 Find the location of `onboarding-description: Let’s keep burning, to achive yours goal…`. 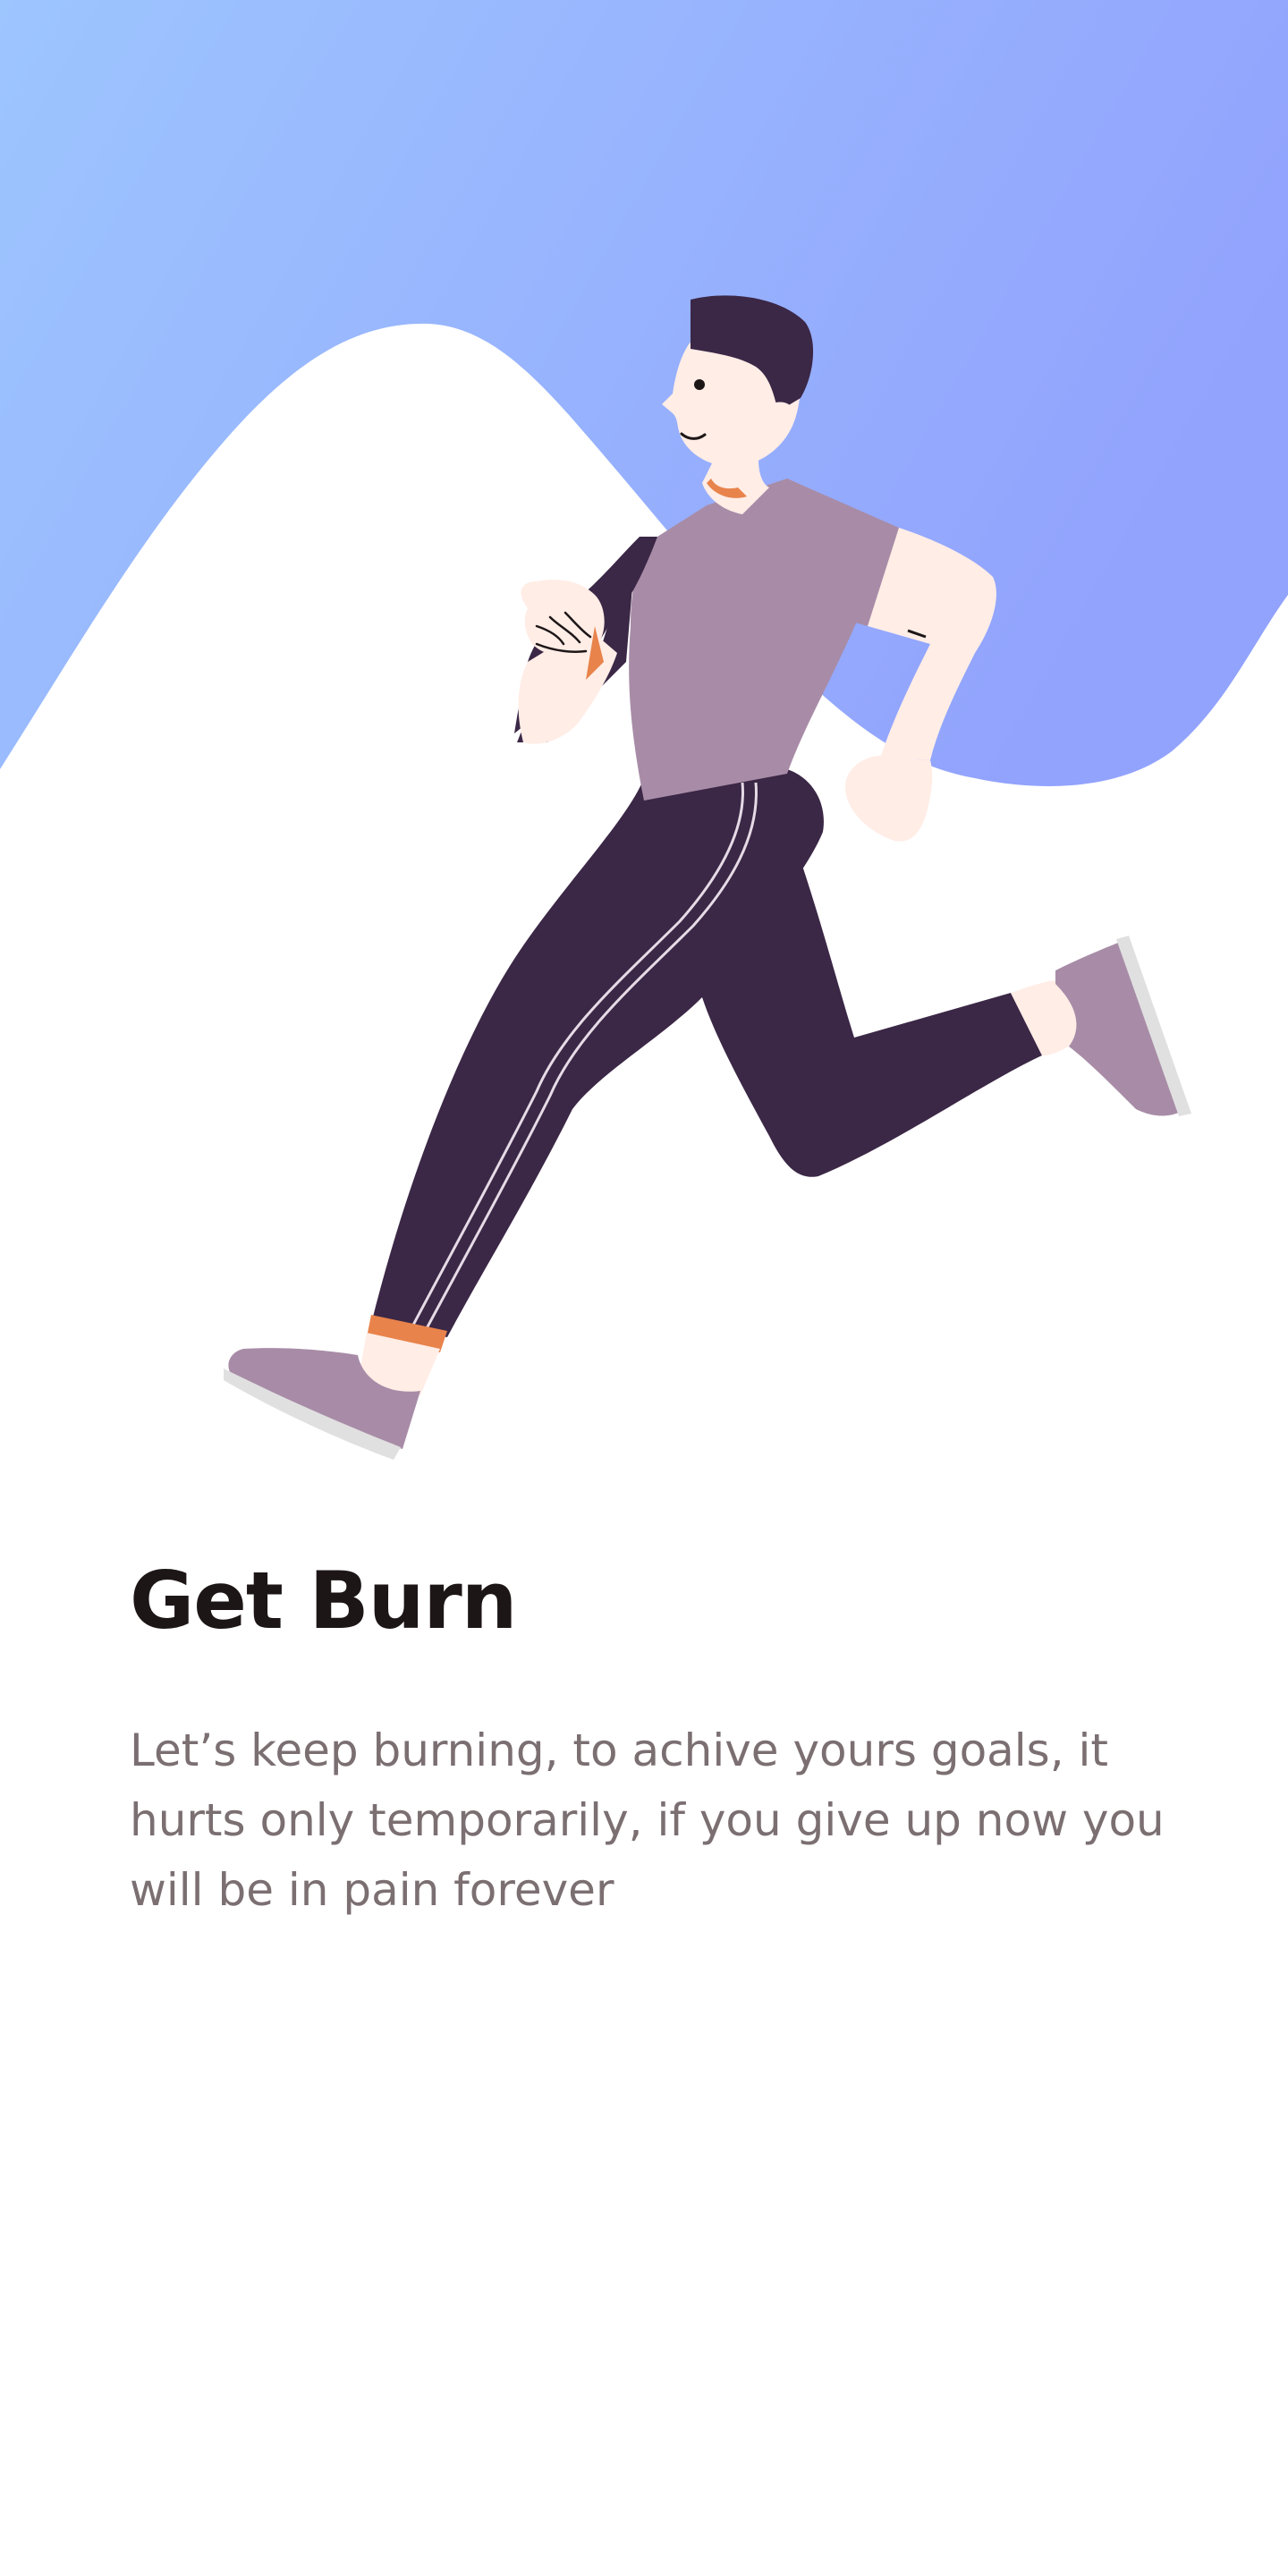

onboarding-description: Let’s keep burning, to achive yours goal… is located at coordinates (647, 1820).